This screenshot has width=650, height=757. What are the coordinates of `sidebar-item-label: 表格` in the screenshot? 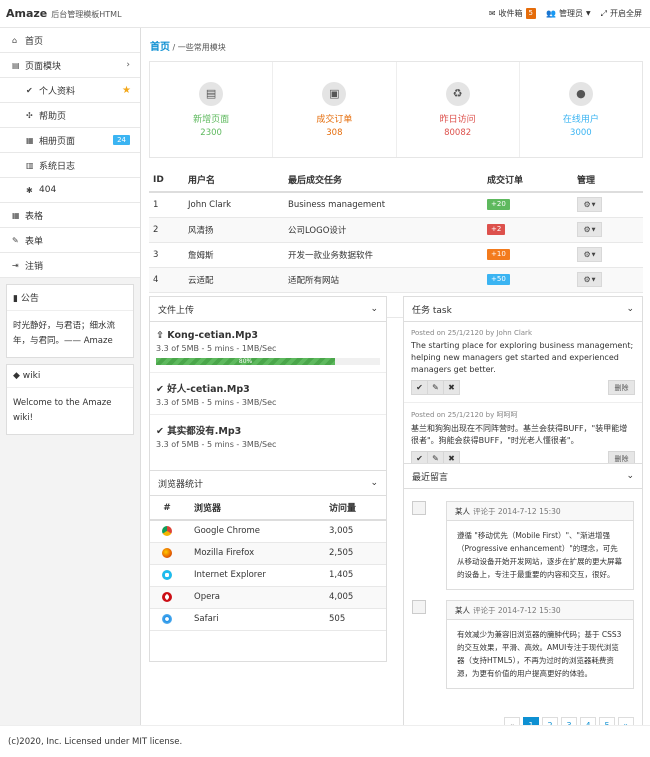 It's located at (34, 216).